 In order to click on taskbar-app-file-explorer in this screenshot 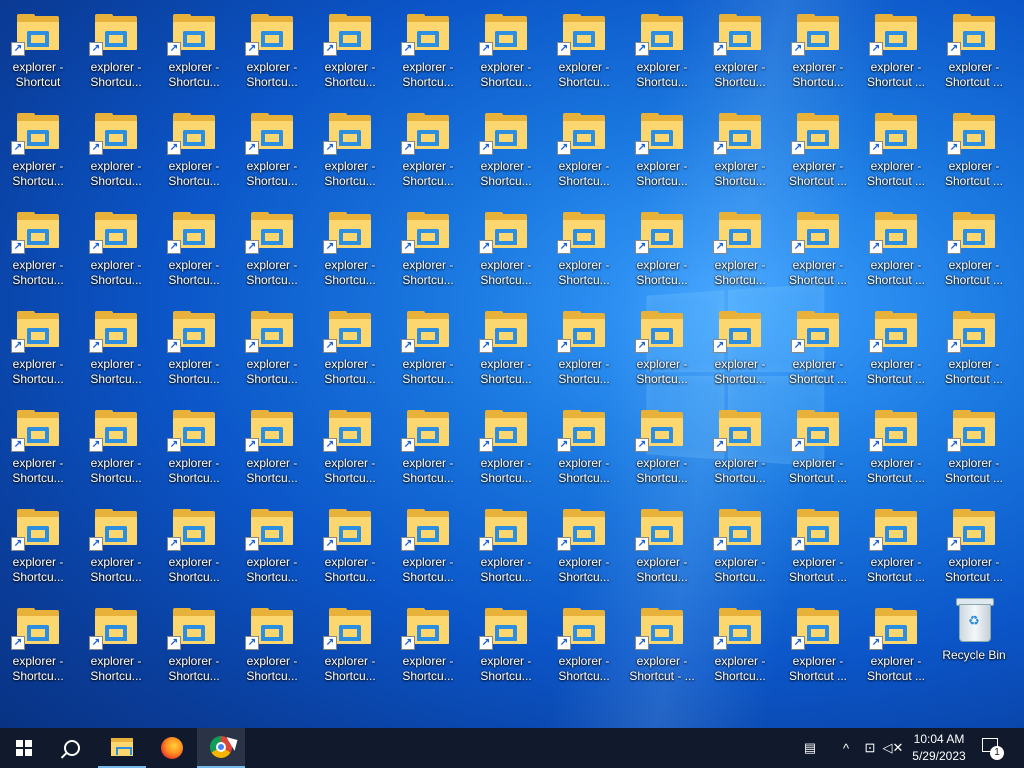, I will do `click(122, 748)`.